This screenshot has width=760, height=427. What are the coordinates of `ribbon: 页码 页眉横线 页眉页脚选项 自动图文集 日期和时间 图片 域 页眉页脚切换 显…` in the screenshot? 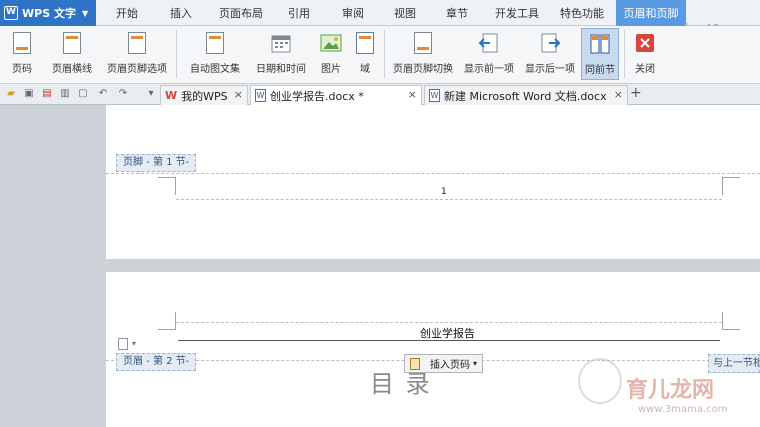 It's located at (380, 55).